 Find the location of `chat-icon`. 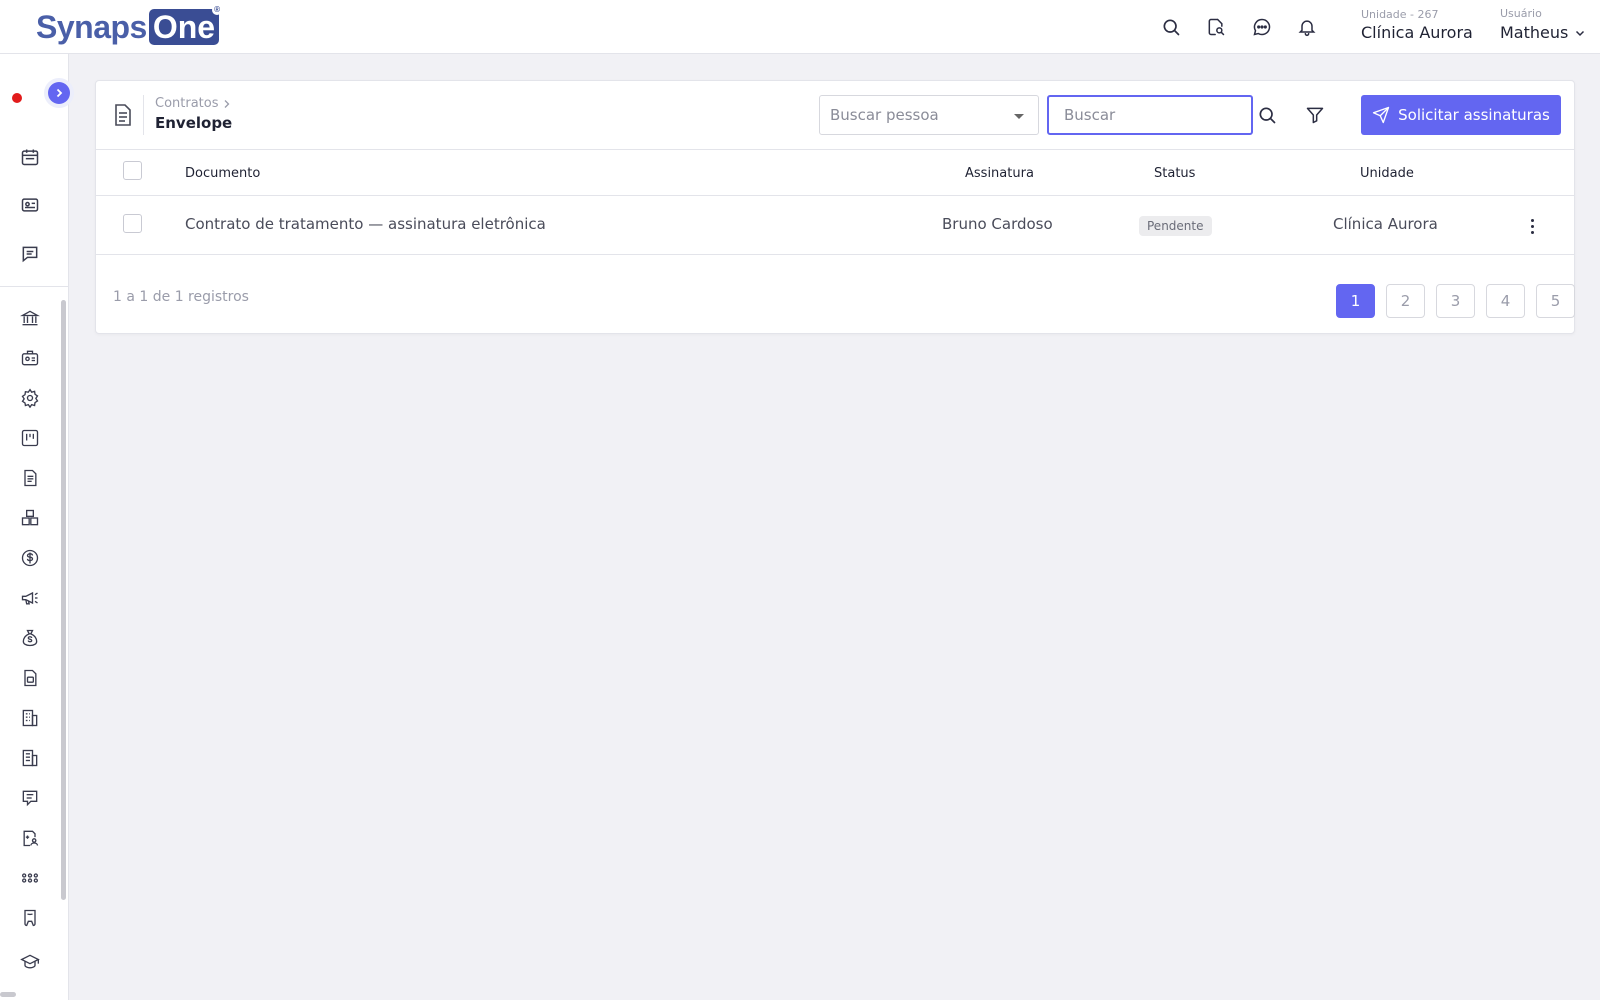

chat-icon is located at coordinates (1262, 27).